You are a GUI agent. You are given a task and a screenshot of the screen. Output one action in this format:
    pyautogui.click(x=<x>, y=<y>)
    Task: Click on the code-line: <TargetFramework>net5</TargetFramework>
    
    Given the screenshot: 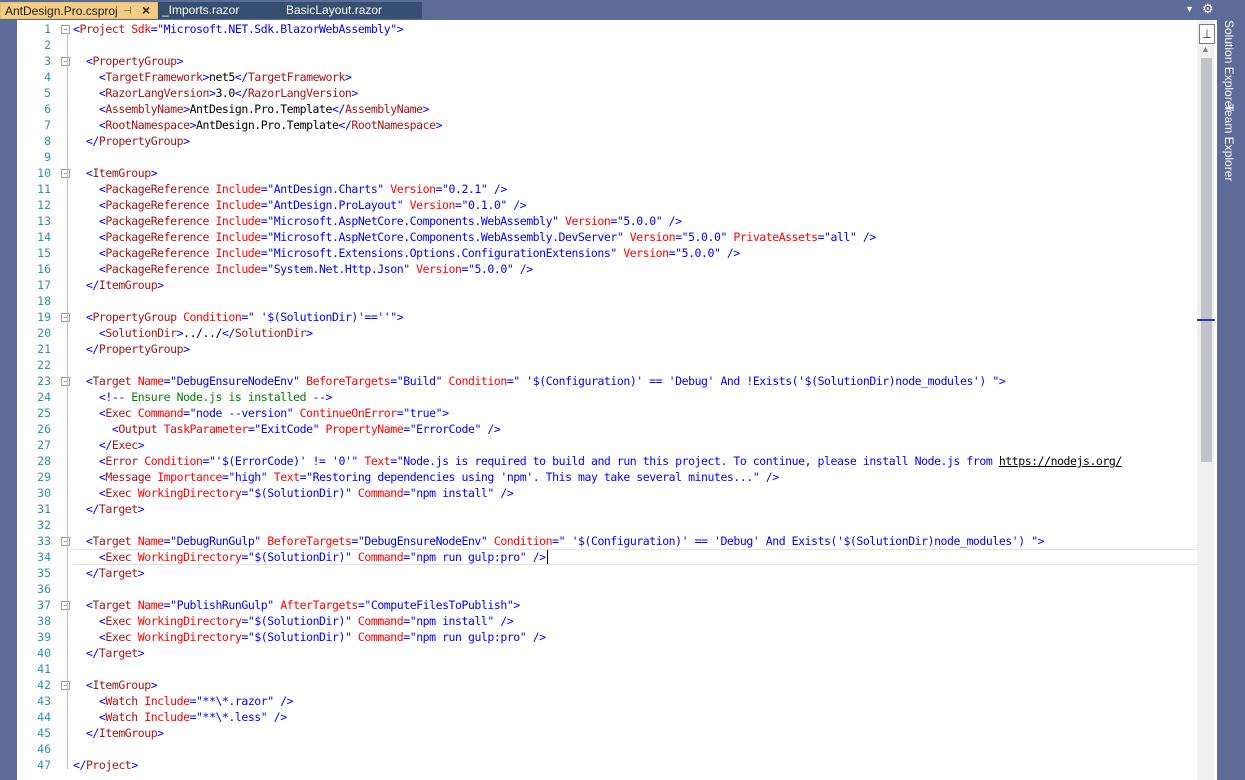 What is the action you would take?
    pyautogui.click(x=635, y=77)
    